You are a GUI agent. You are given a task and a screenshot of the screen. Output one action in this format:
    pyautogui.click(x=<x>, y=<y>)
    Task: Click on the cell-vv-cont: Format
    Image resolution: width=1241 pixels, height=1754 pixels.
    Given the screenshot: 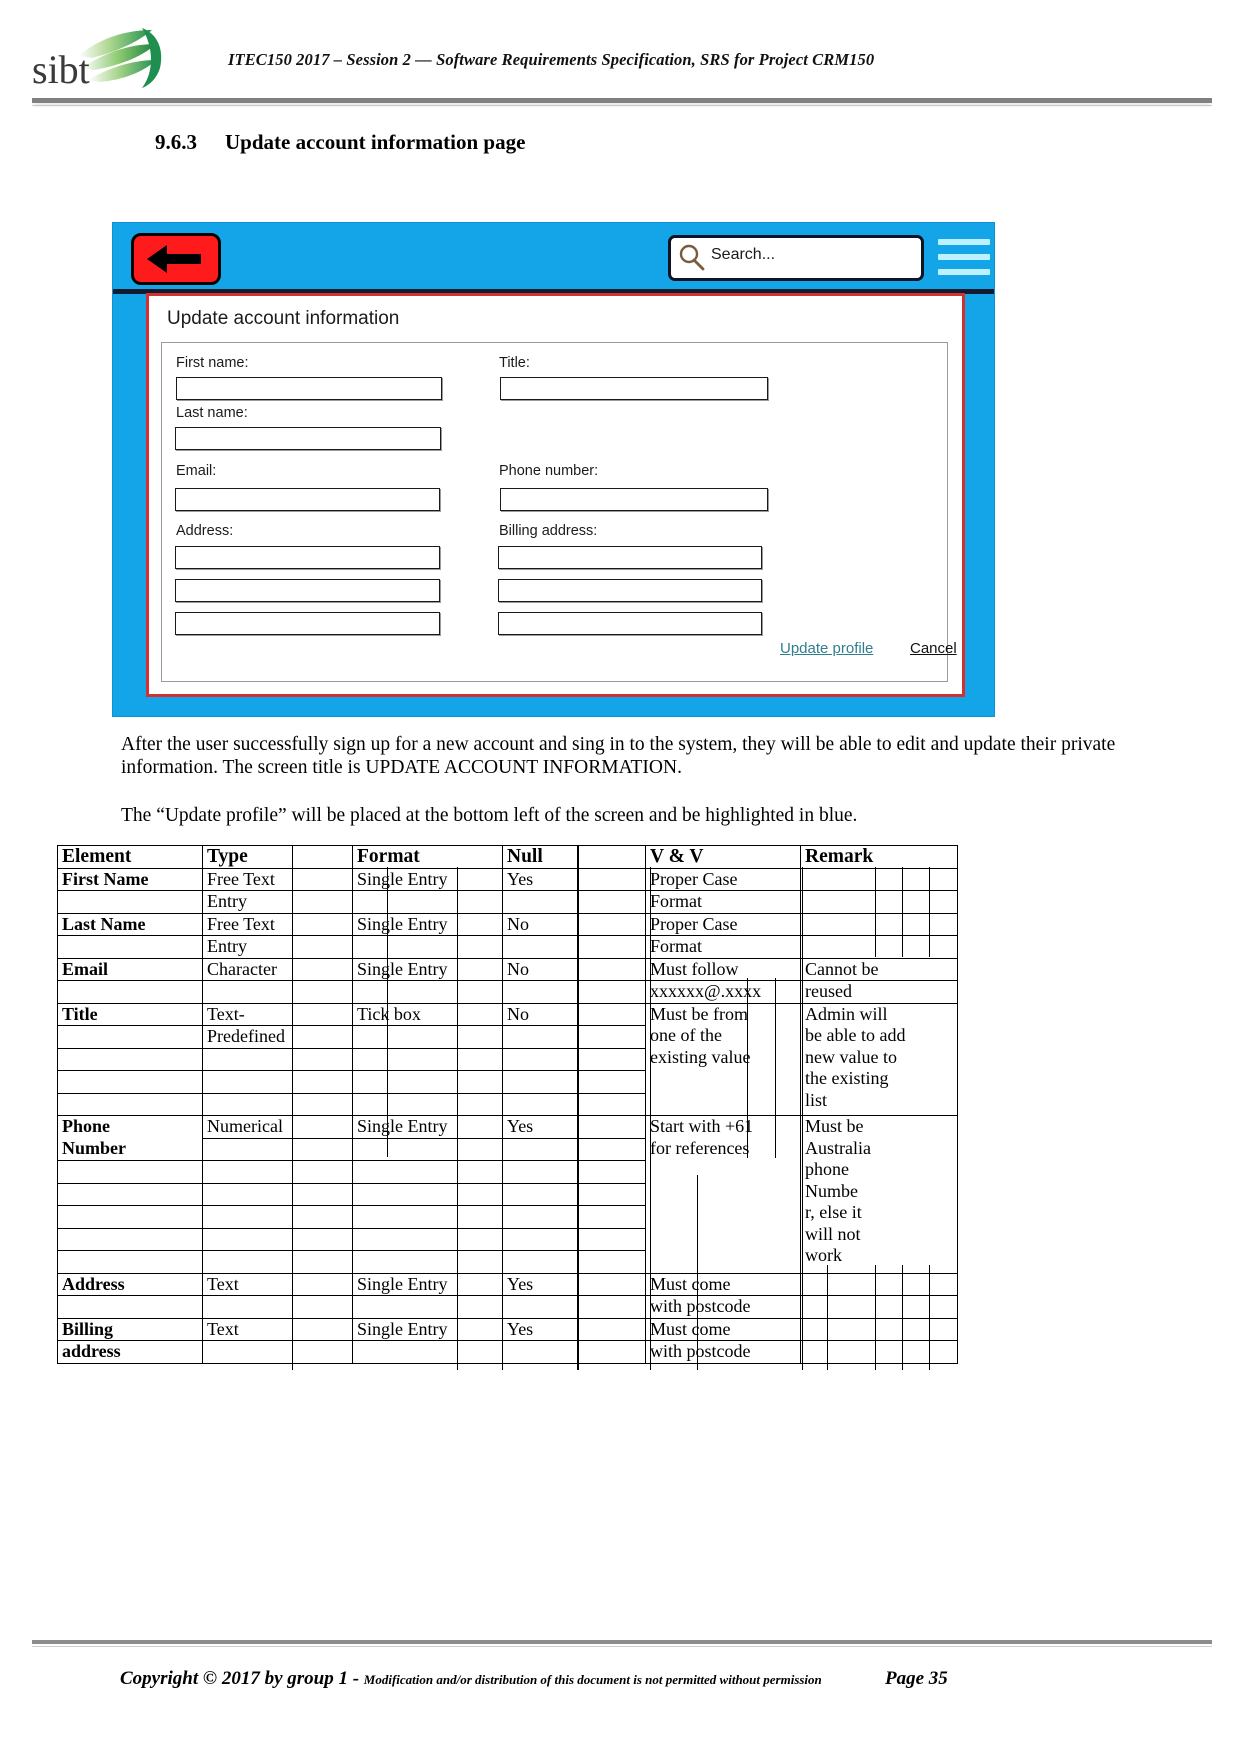 What is the action you would take?
    pyautogui.click(x=723, y=902)
    